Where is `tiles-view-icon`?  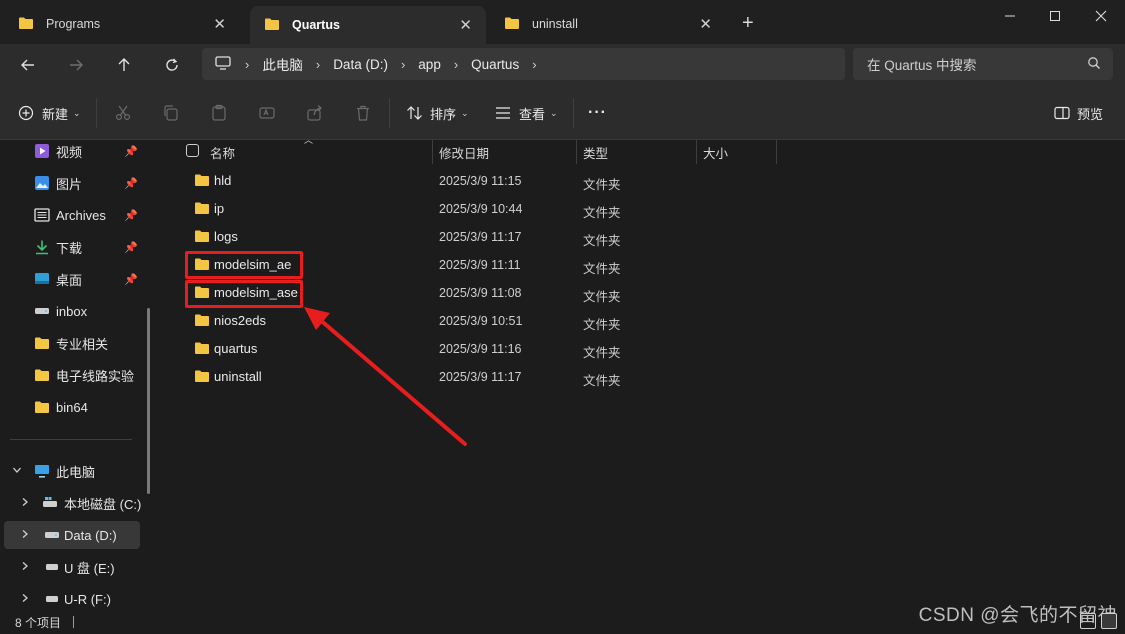 tiles-view-icon is located at coordinates (1109, 621).